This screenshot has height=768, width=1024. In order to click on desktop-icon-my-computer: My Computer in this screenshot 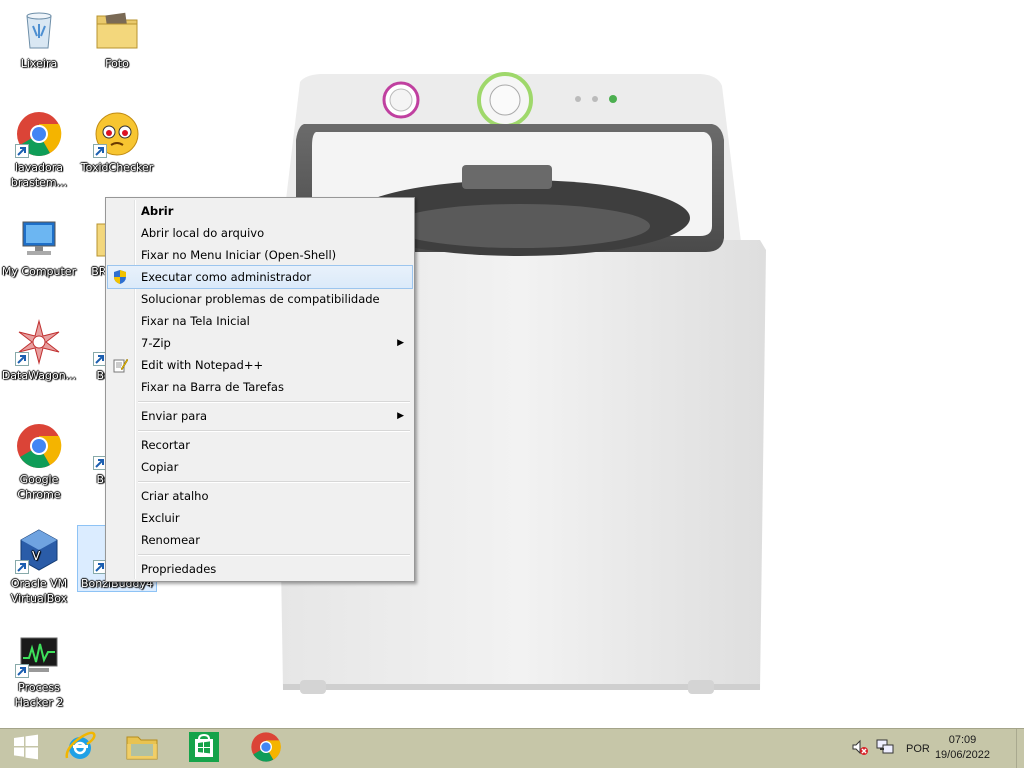, I will do `click(39, 246)`.